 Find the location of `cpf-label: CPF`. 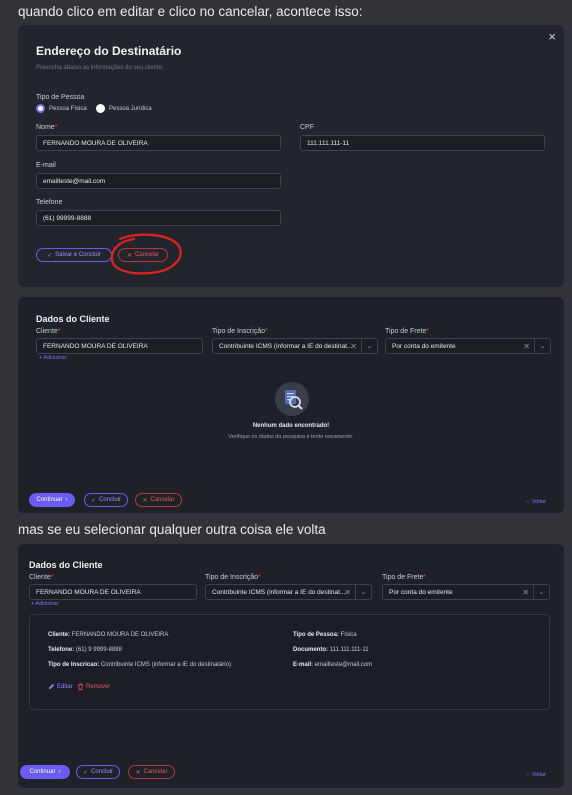

cpf-label: CPF is located at coordinates (307, 127).